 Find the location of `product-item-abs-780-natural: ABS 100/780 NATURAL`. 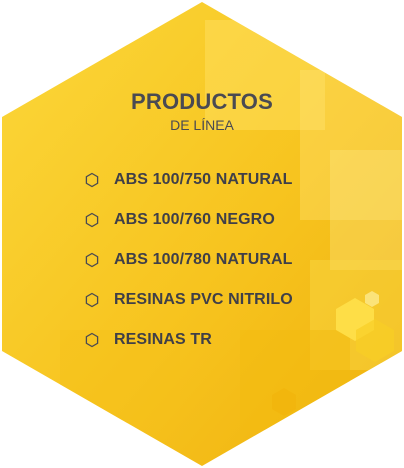

product-item-abs-780-natural: ABS 100/780 NATURAL is located at coordinates (188, 260).